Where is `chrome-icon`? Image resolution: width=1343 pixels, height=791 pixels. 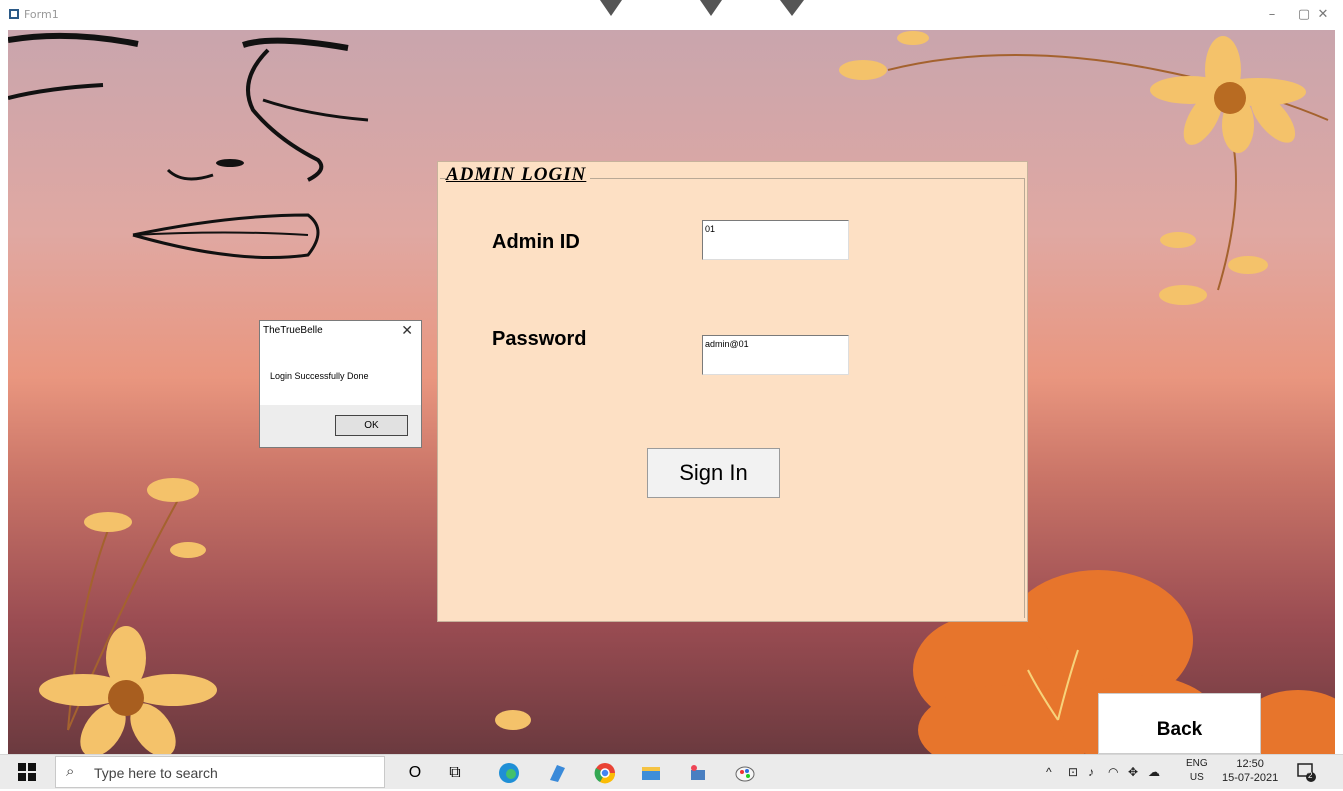
chrome-icon is located at coordinates (605, 773).